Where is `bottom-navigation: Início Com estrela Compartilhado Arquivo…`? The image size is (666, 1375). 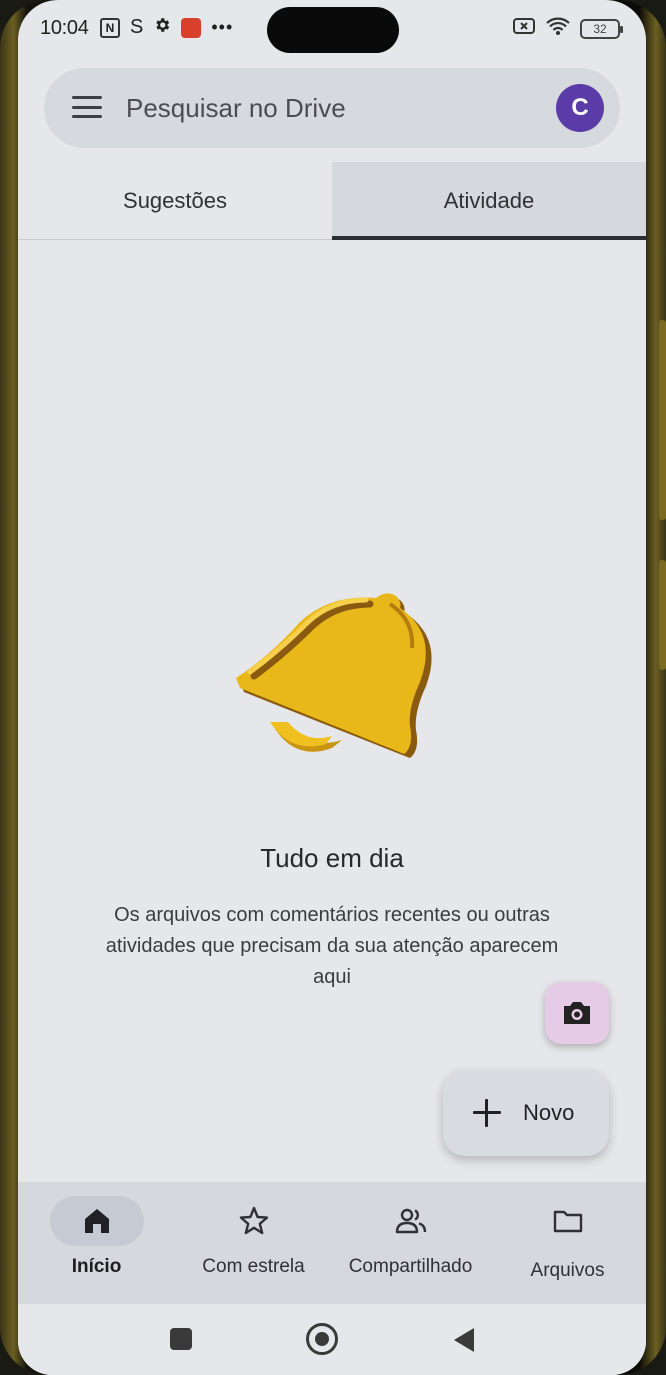 bottom-navigation: Início Com estrela Compartilhado Arquivo… is located at coordinates (332, 1243).